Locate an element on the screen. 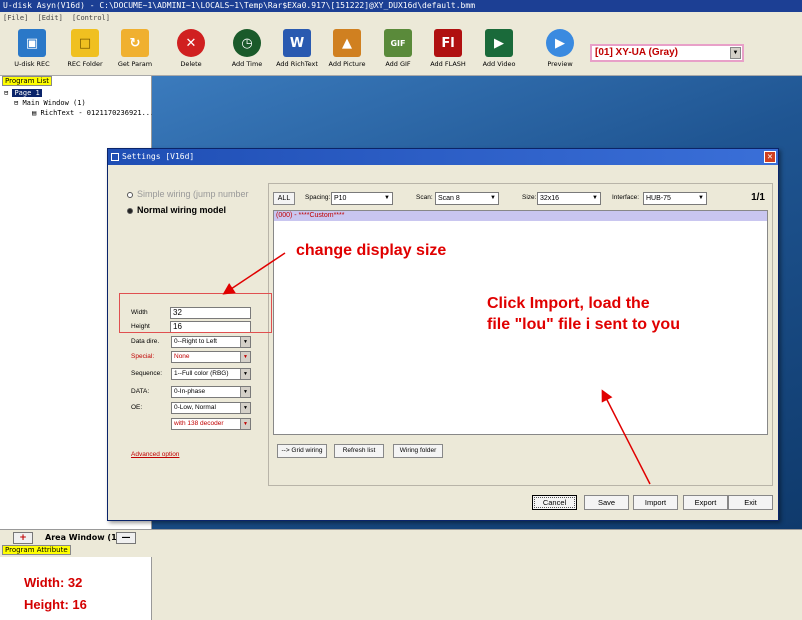 The width and height of the screenshot is (802, 620). menu-control: [Control] is located at coordinates (91, 18).